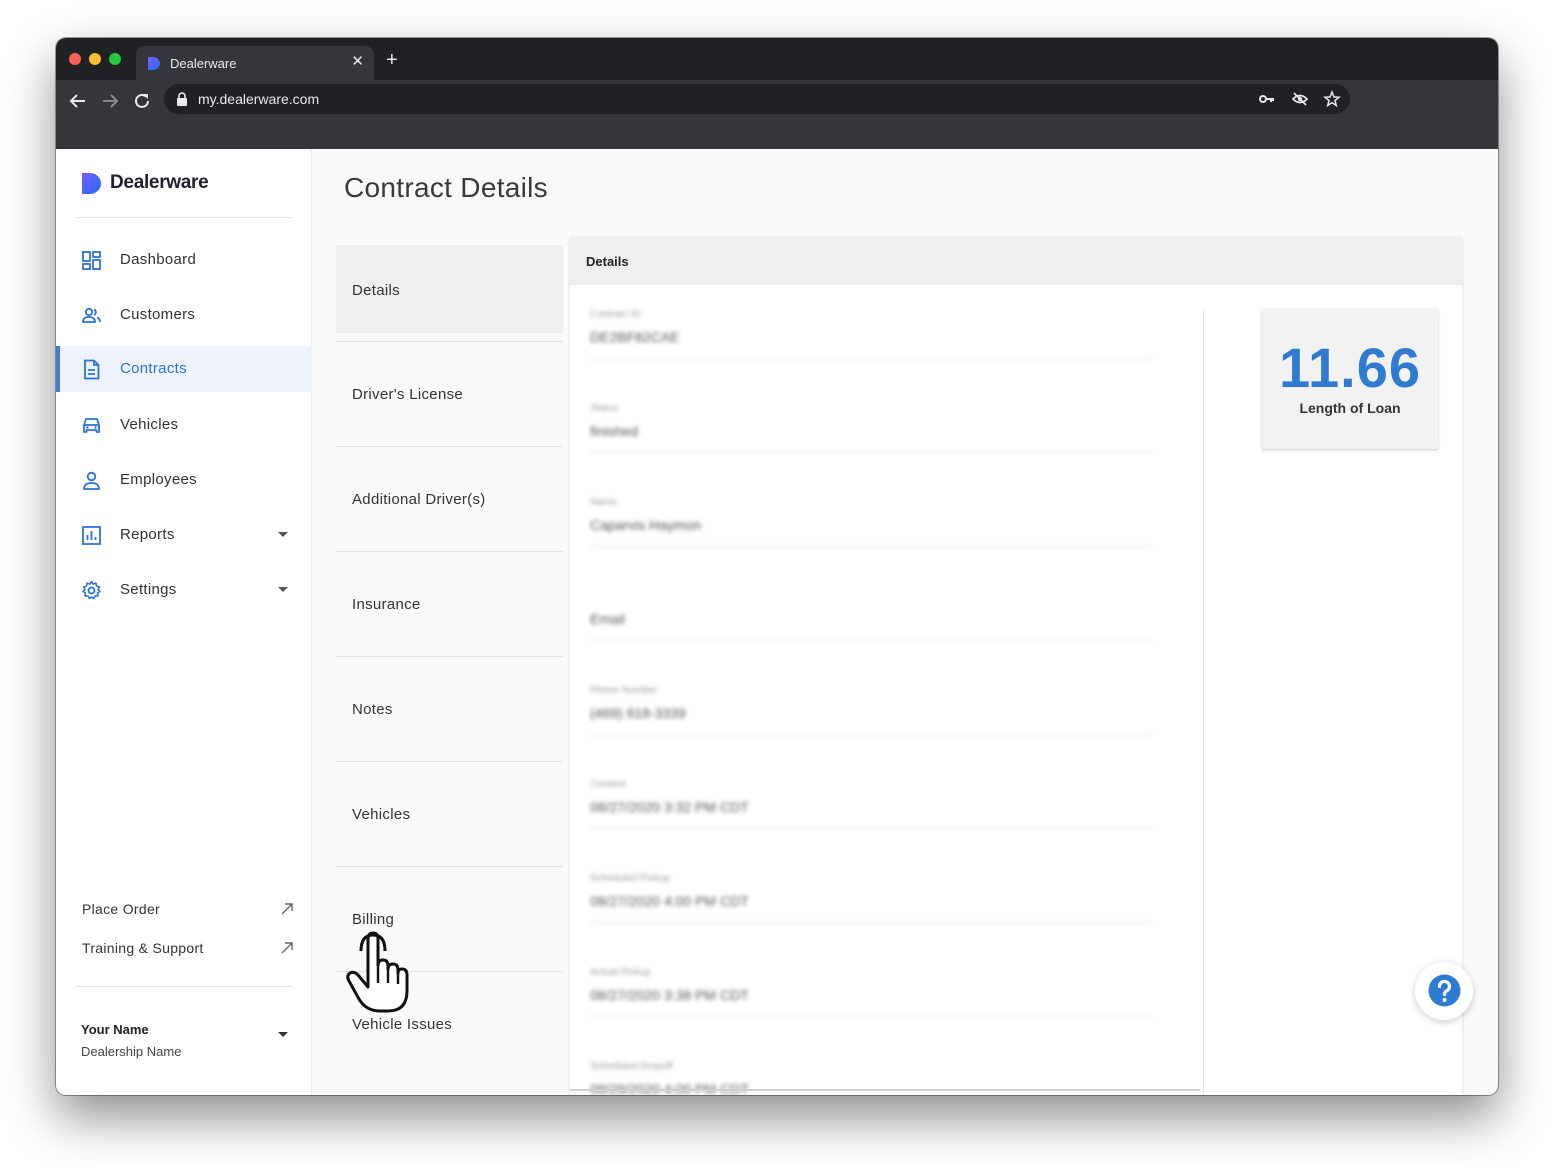 Image resolution: width=1554 pixels, height=1169 pixels. I want to click on employee-icon, so click(91, 480).